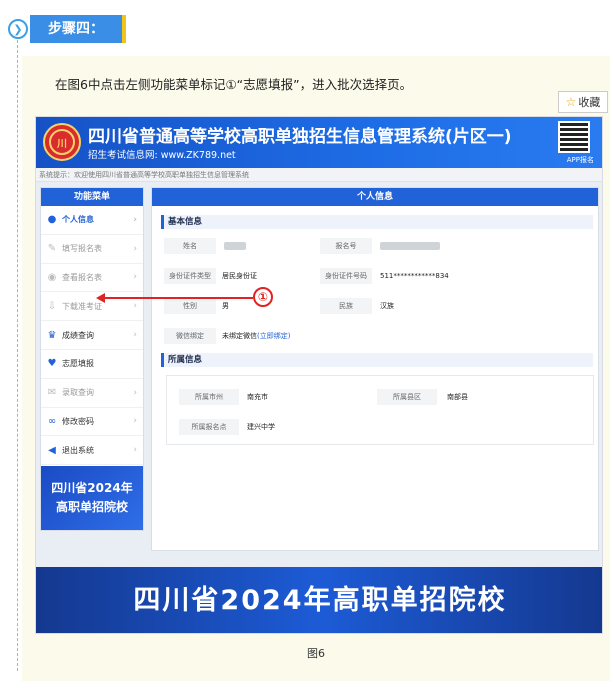 This screenshot has width=614, height=681. I want to click on menu-item-score-query: ♛ 成绩查询 ›, so click(92, 335).